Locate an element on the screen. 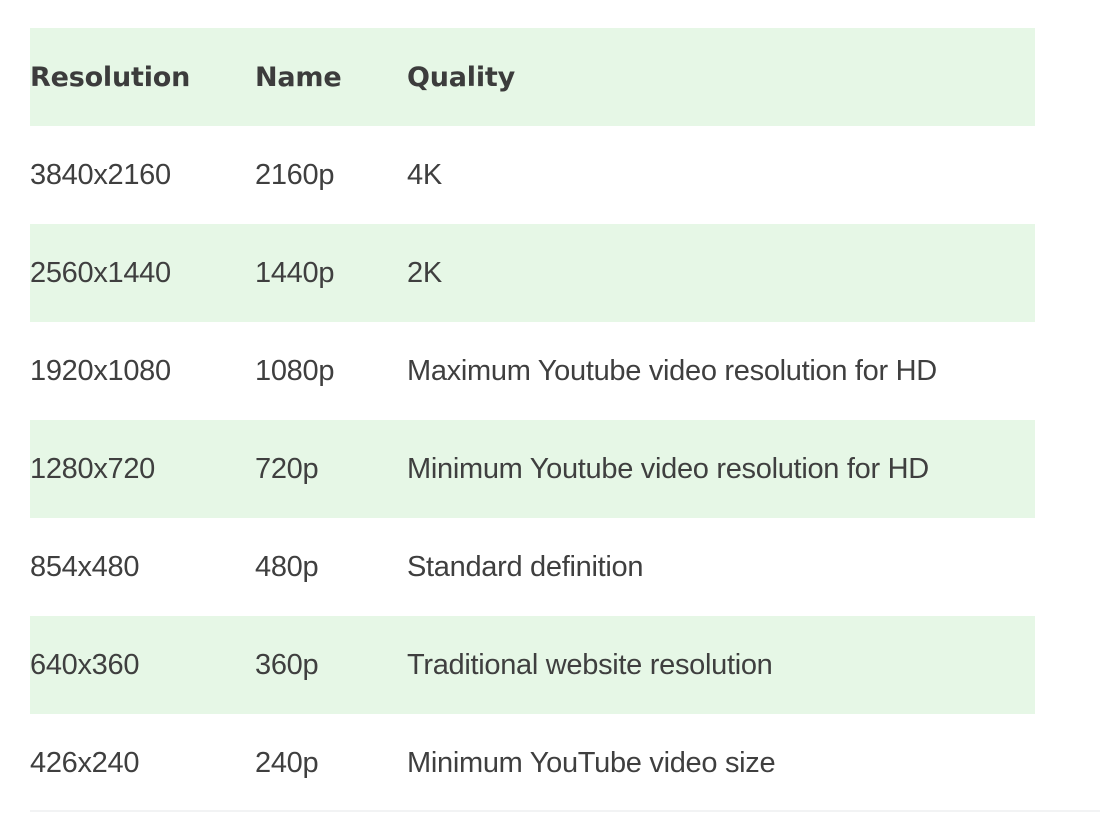 The image size is (1106, 820). column-header-quality: Quality is located at coordinates (461, 77).